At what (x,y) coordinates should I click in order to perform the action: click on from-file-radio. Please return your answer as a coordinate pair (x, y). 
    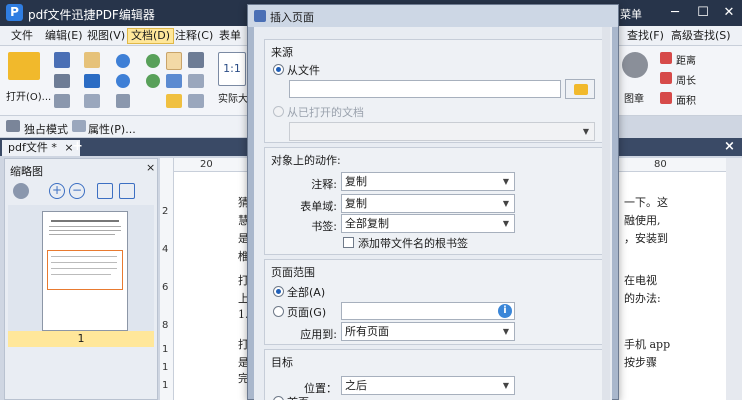
    Looking at the image, I should click on (278, 69).